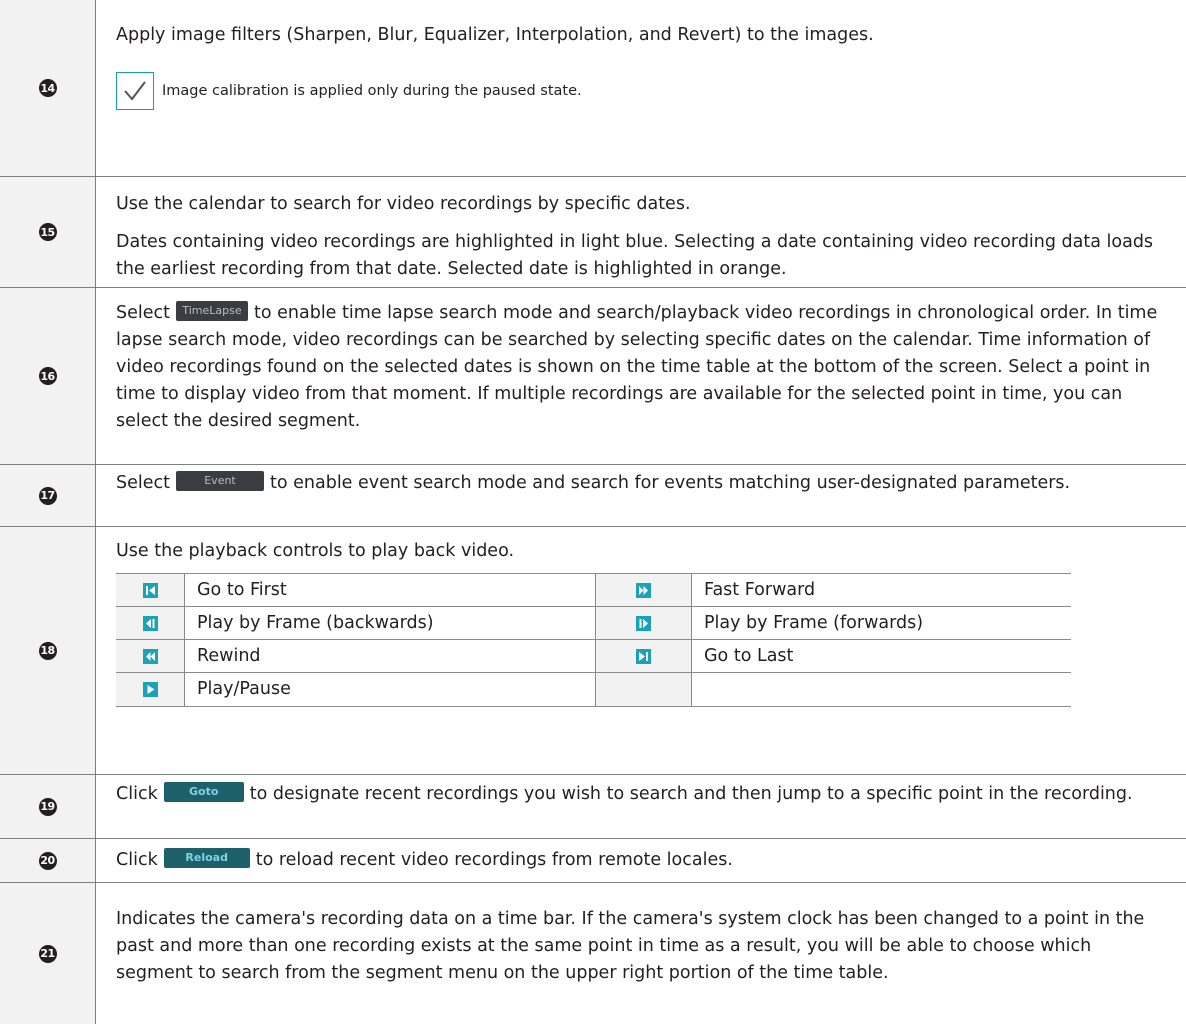 This screenshot has height=1024, width=1186. I want to click on row-number-cell: 17, so click(48, 495).